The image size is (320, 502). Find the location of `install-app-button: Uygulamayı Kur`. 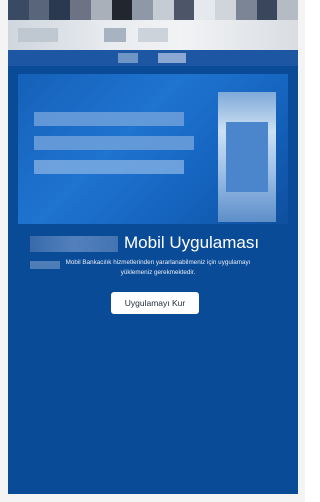

install-app-button: Uygulamayı Kur is located at coordinates (155, 303).